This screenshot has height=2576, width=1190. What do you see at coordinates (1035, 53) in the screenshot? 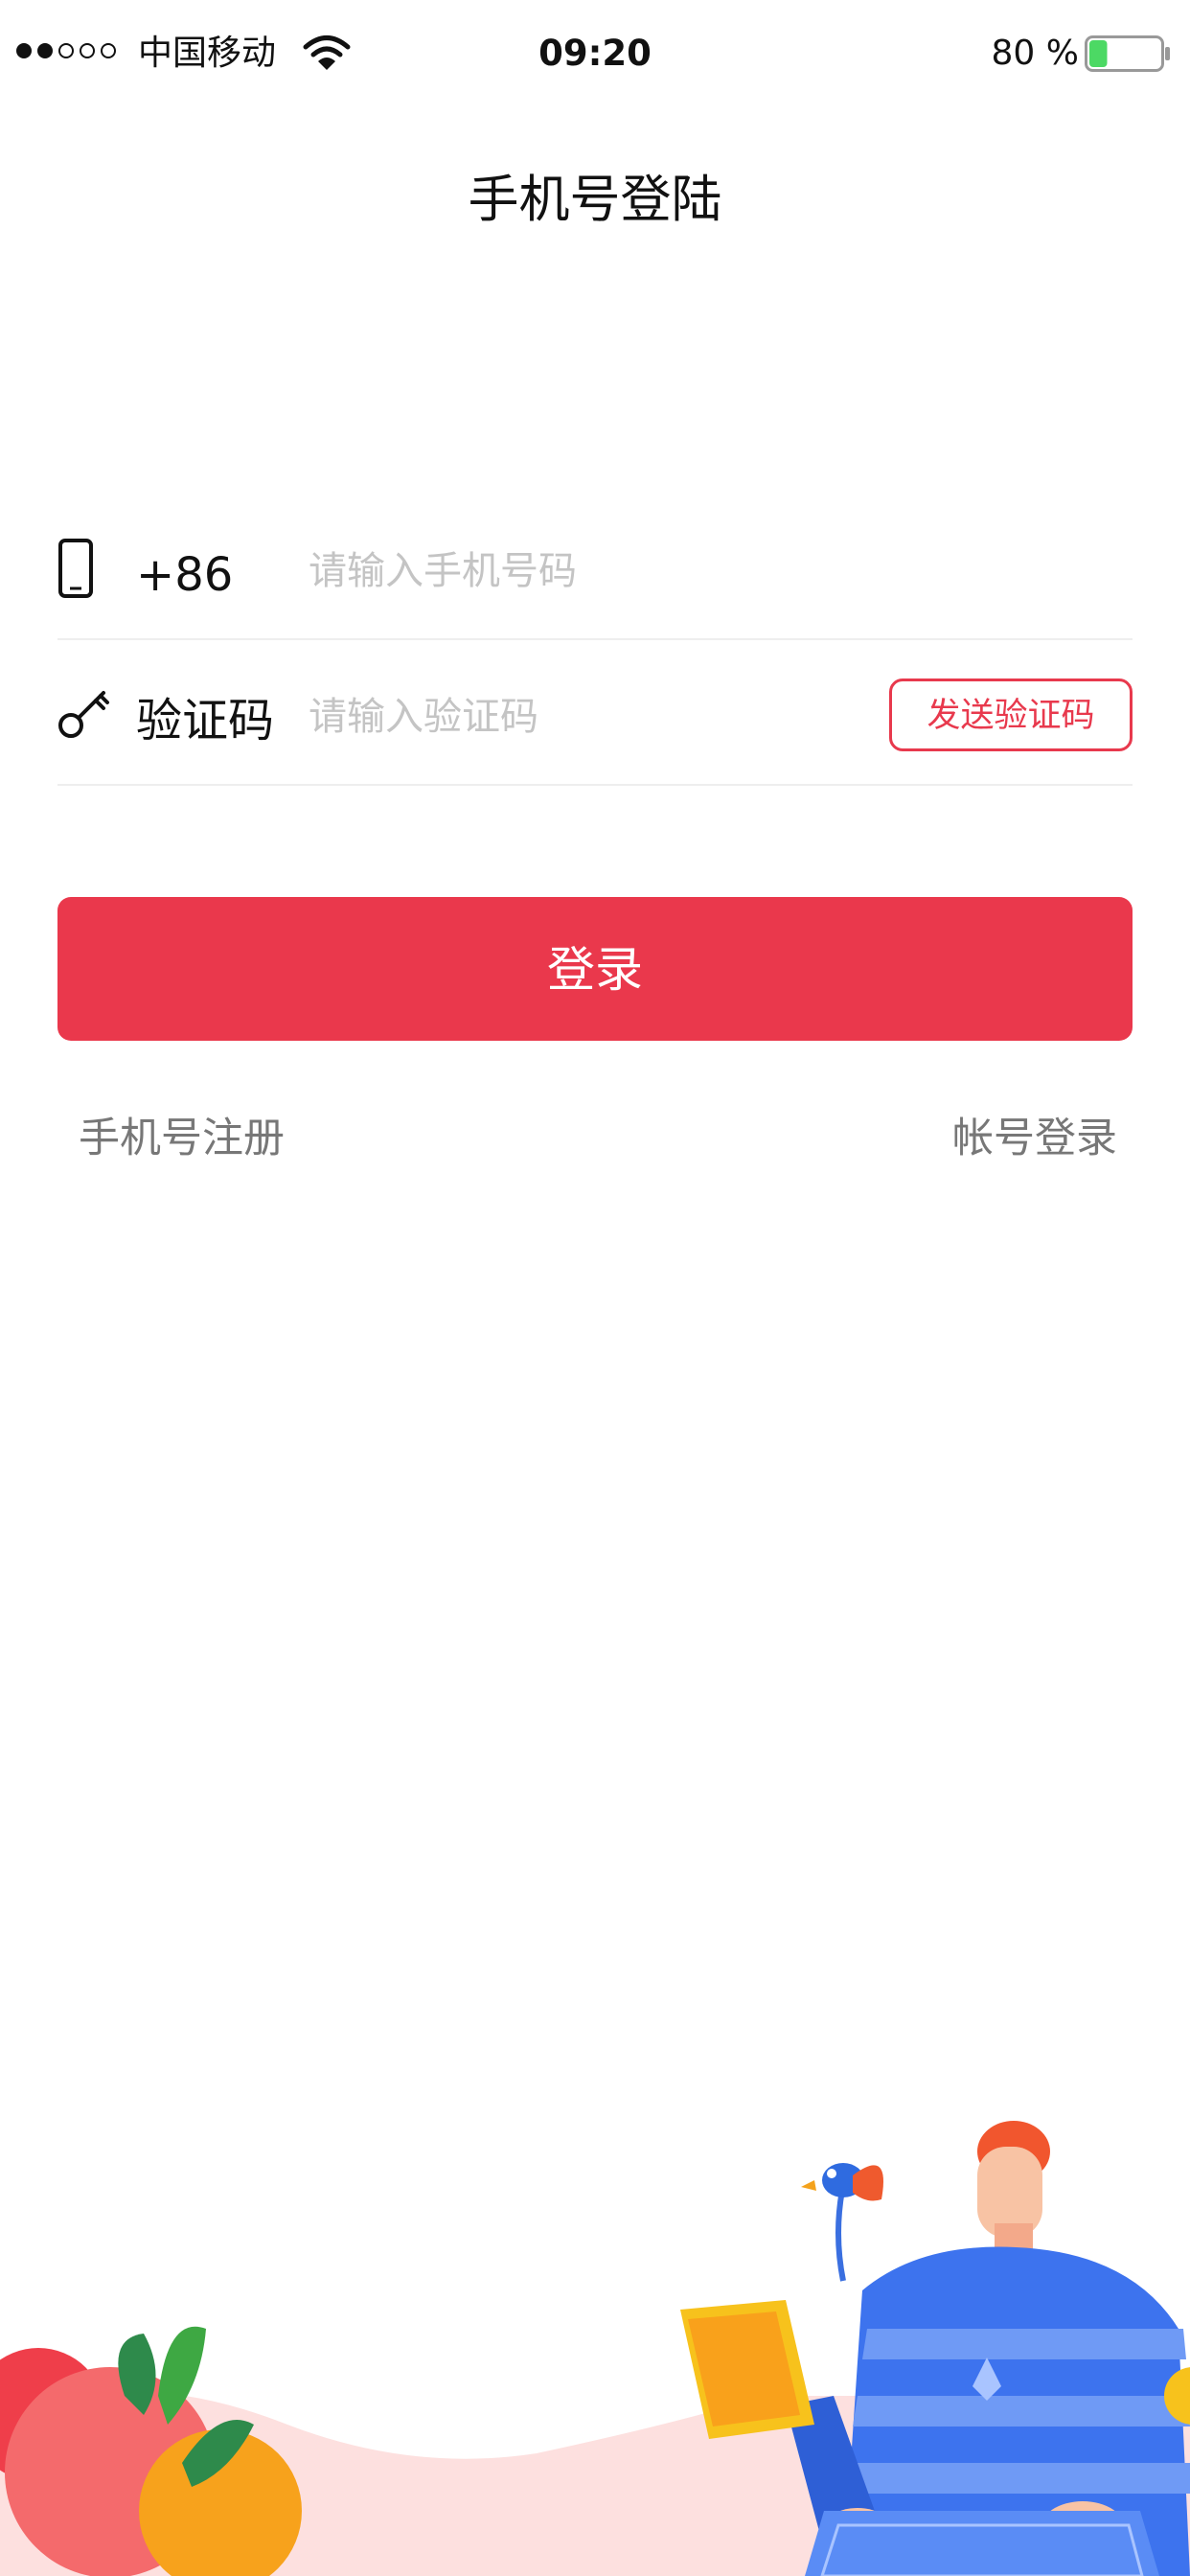
I see `battery-percentage: 80 %` at bounding box center [1035, 53].